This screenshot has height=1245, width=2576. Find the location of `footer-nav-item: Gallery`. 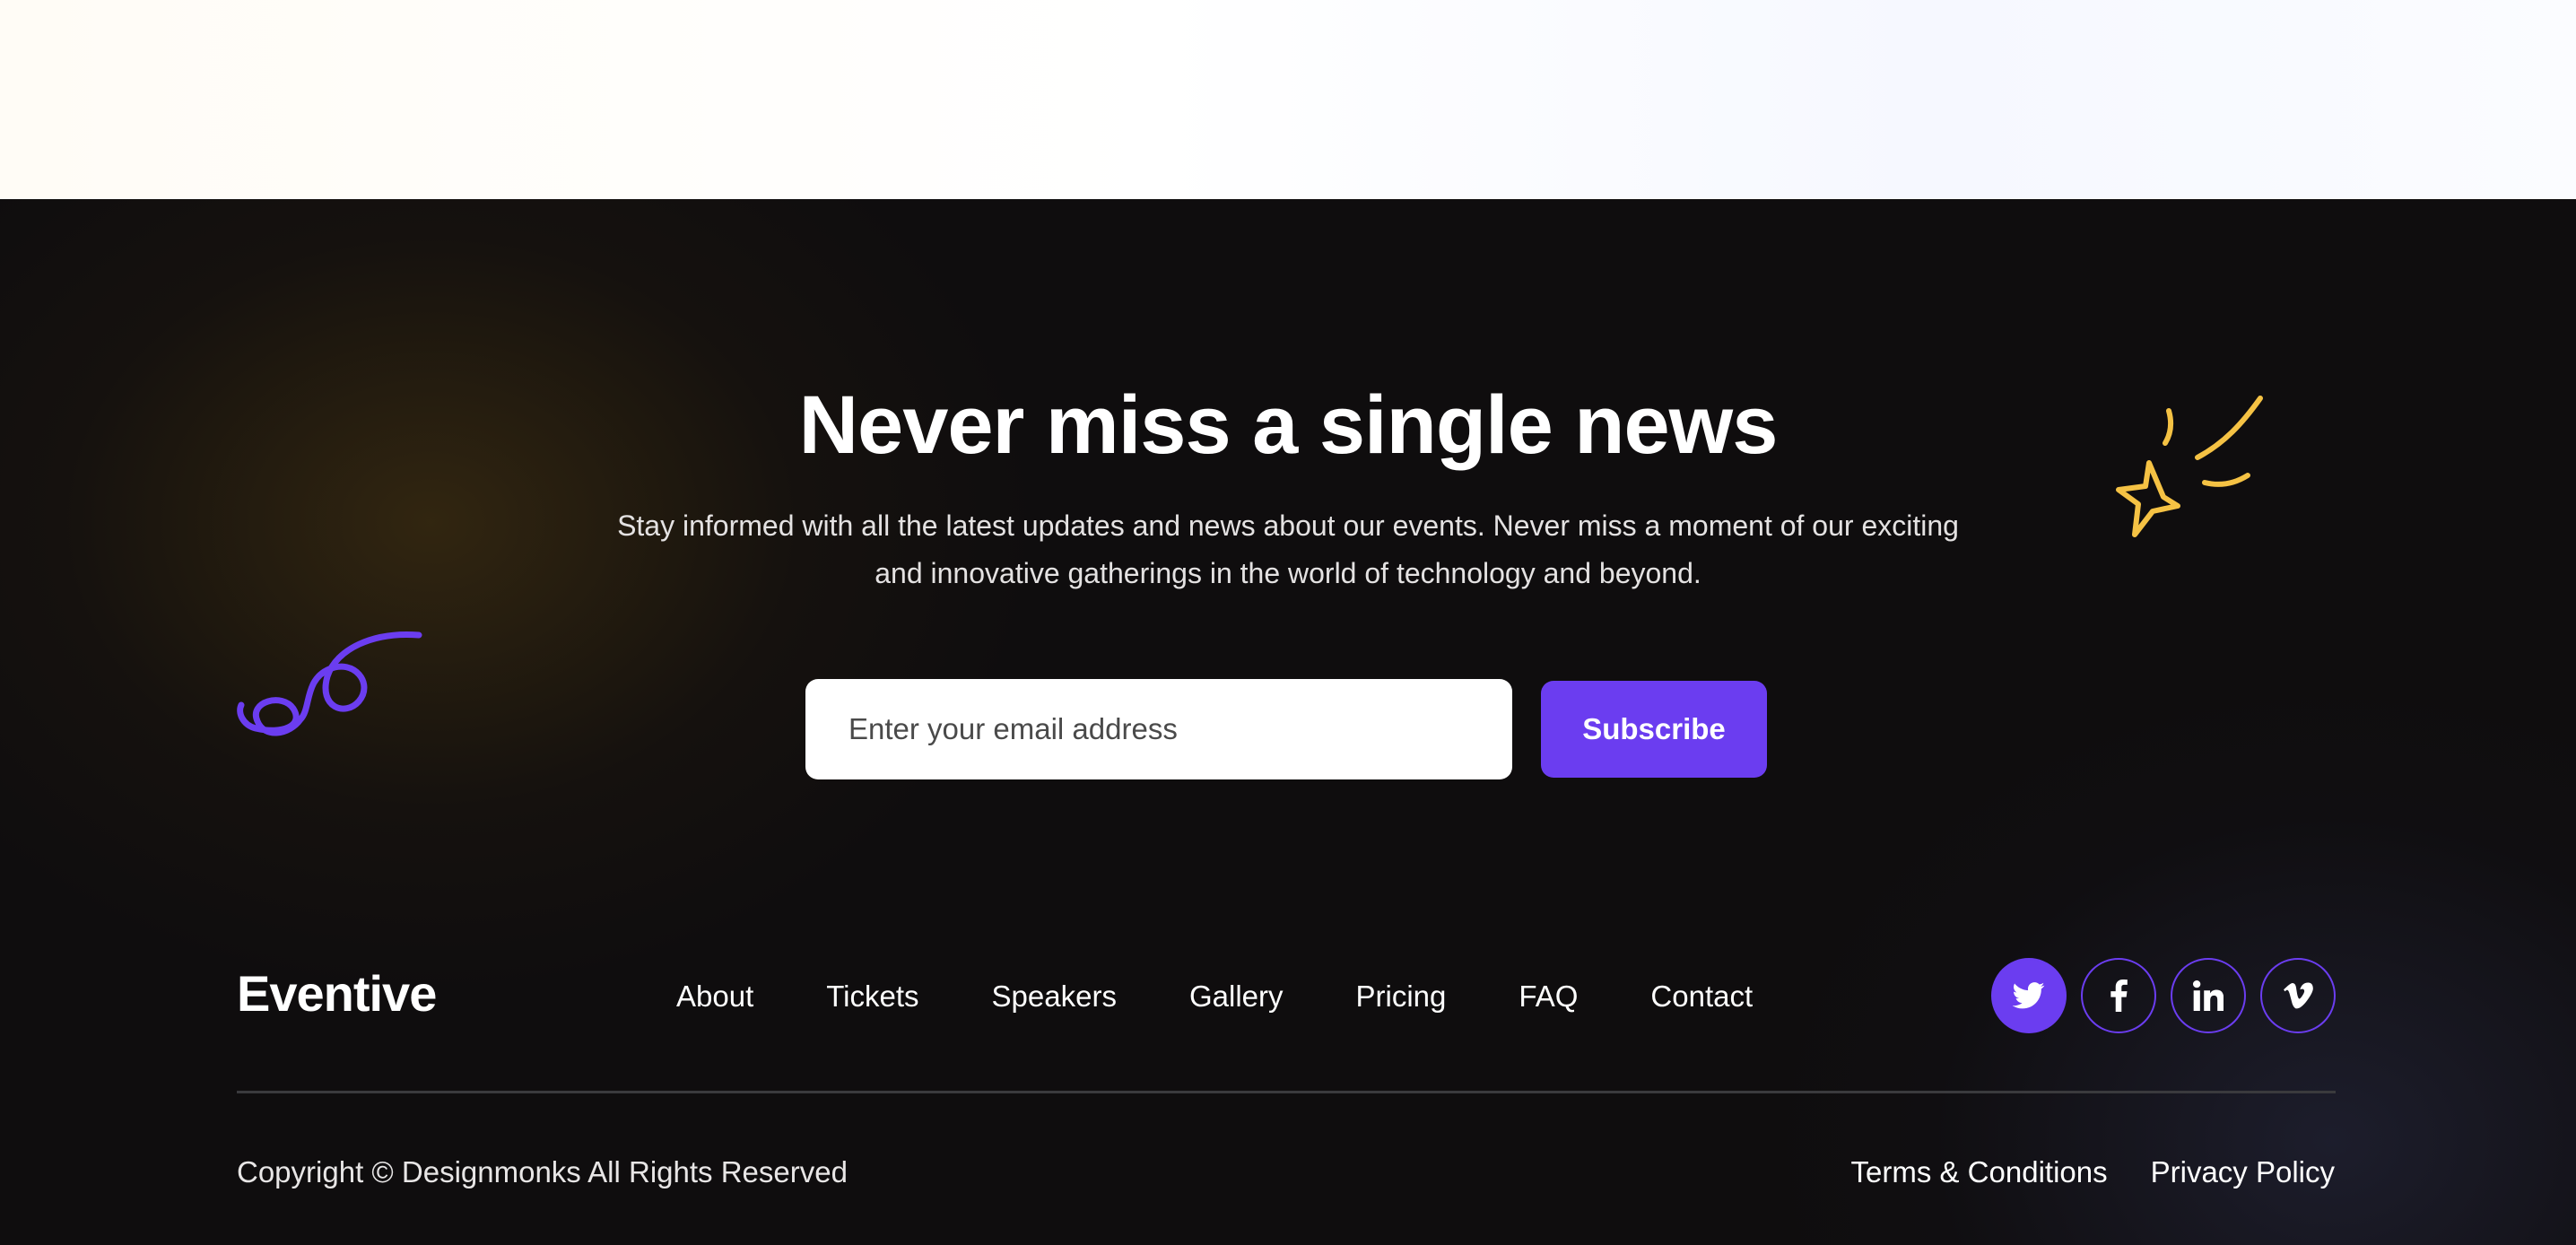

footer-nav-item: Gallery is located at coordinates (1272, 1001).